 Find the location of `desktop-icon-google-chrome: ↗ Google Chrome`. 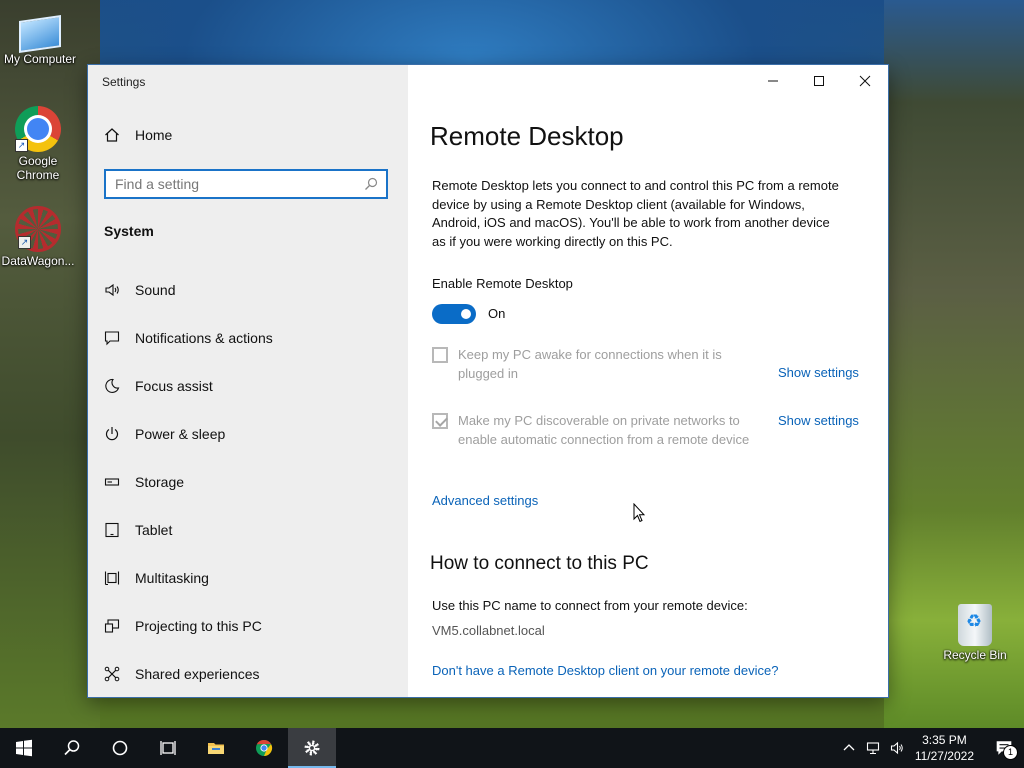

desktop-icon-google-chrome: ↗ Google Chrome is located at coordinates (39, 144).